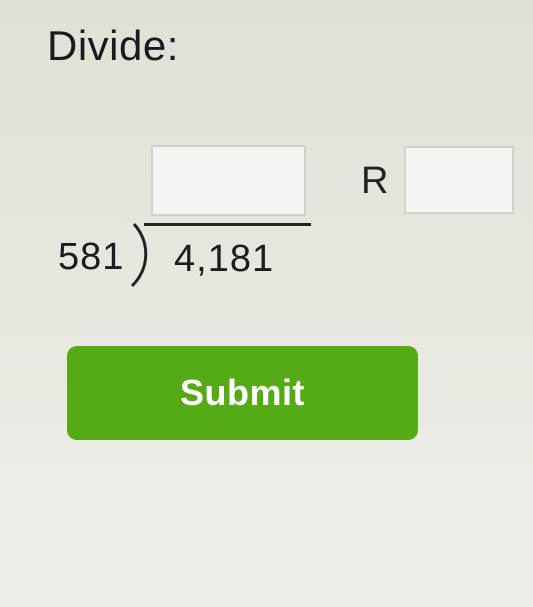 The image size is (533, 607). I want to click on dividend: 4,181, so click(224, 259).